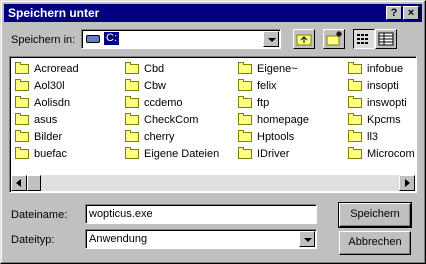  I want to click on folder-name: Bilder, so click(48, 137).